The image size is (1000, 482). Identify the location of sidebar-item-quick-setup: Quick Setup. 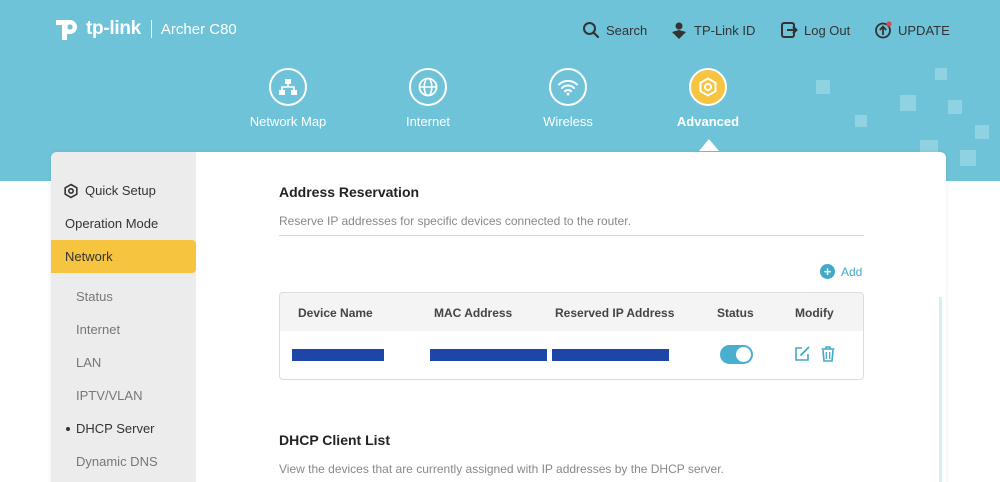
(123, 190).